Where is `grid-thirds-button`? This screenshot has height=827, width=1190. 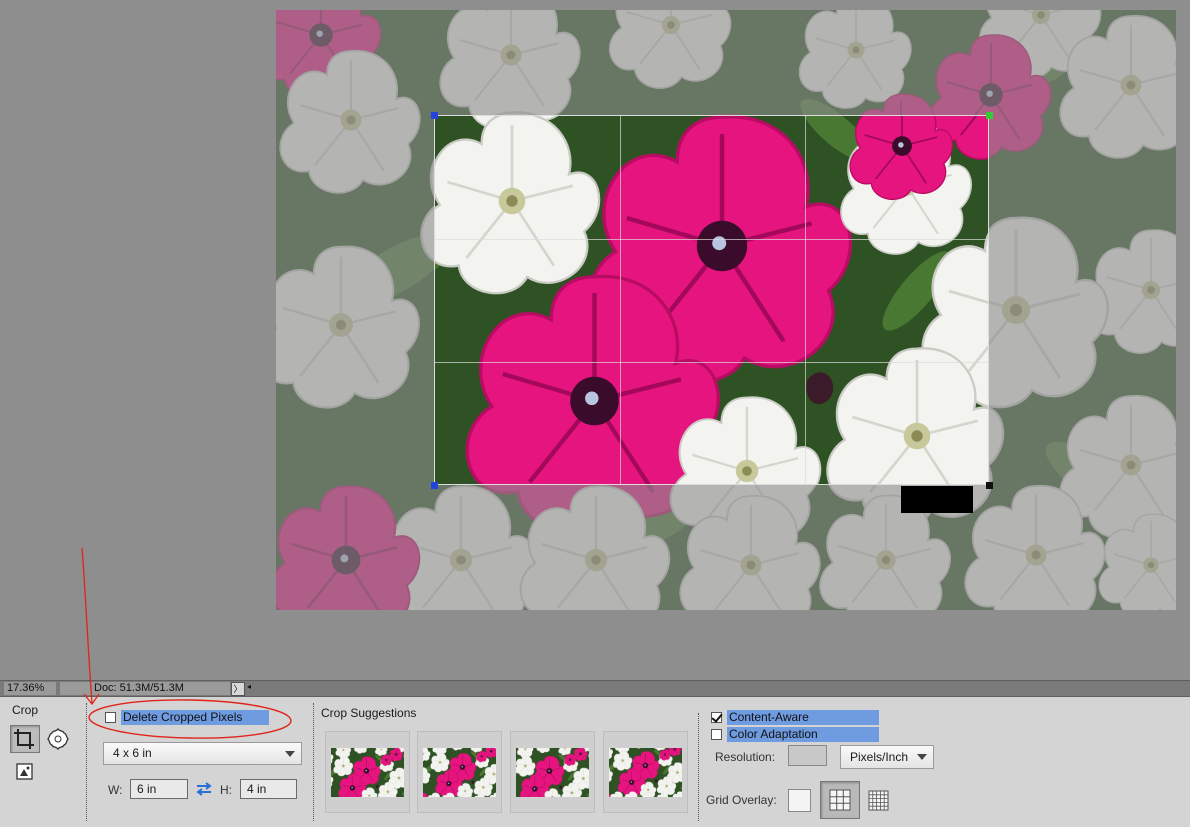 grid-thirds-button is located at coordinates (840, 800).